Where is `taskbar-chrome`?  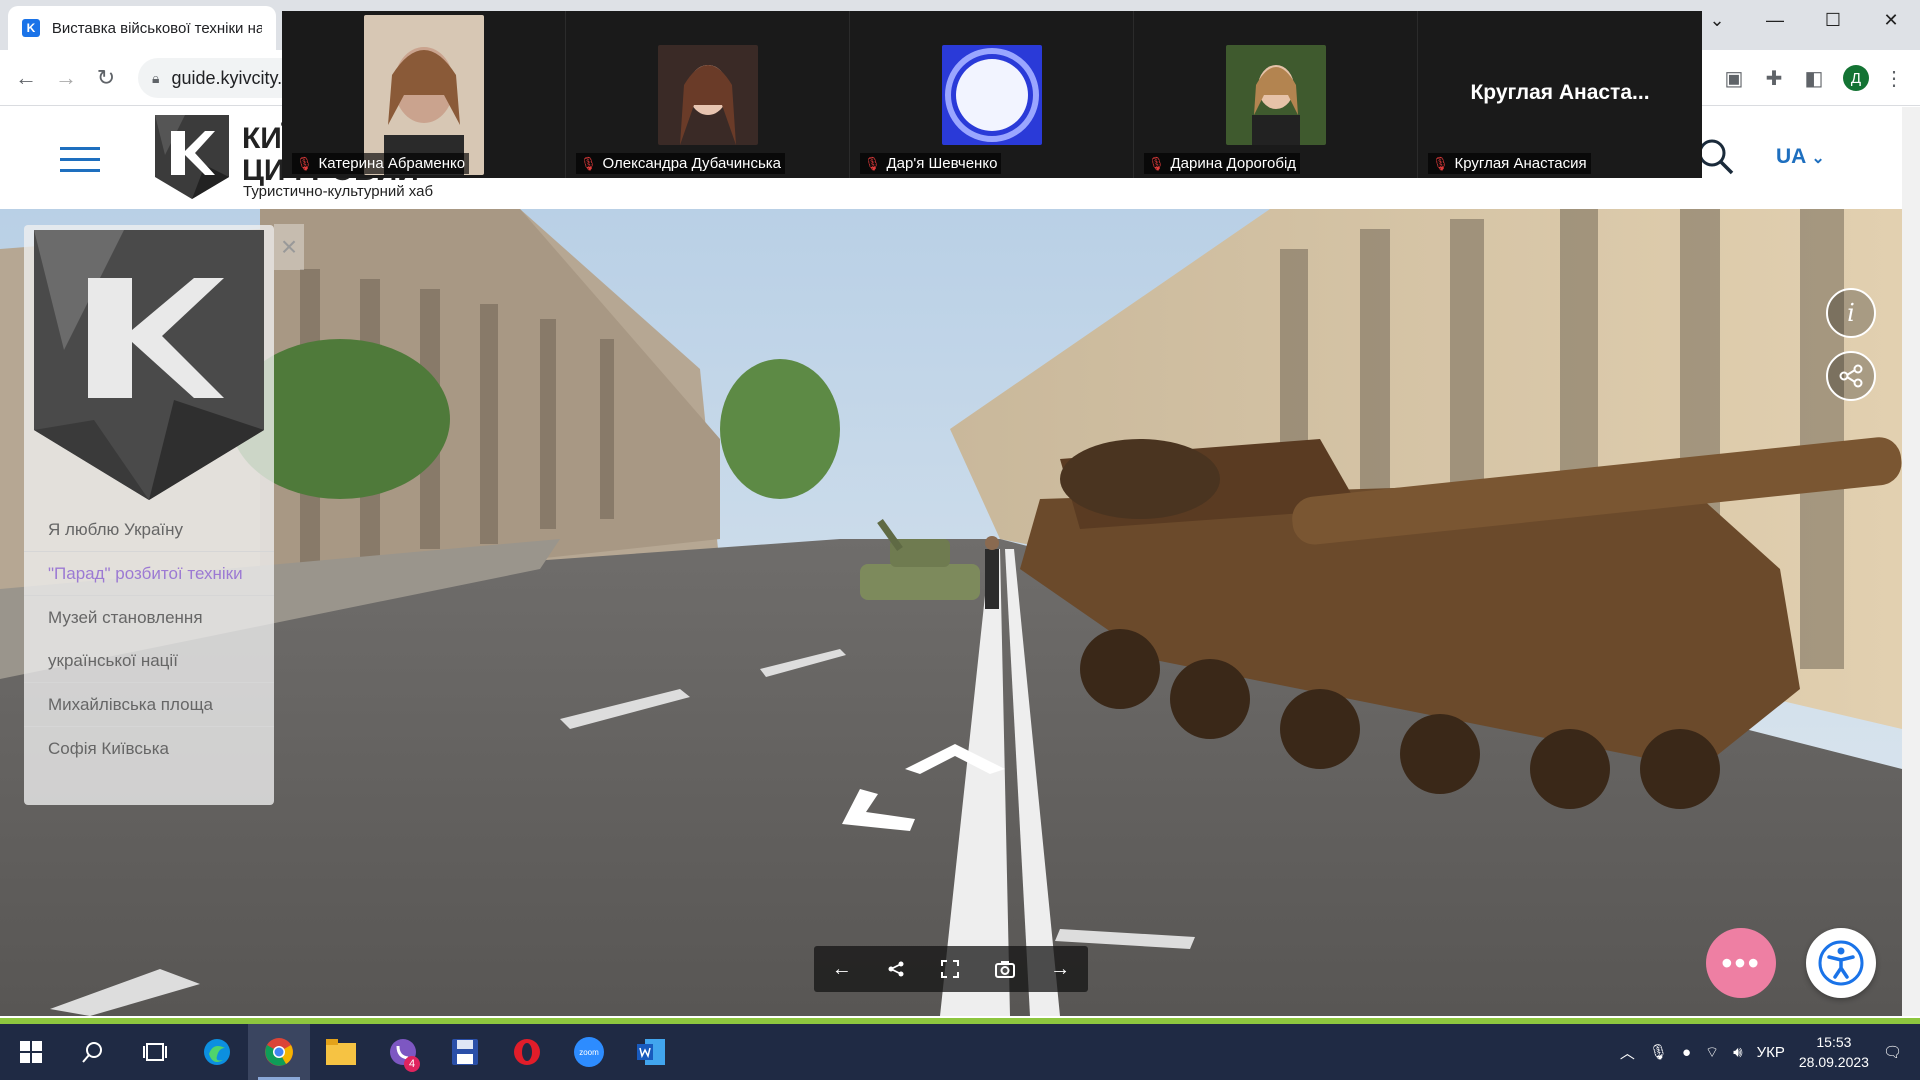
taskbar-chrome is located at coordinates (279, 1052).